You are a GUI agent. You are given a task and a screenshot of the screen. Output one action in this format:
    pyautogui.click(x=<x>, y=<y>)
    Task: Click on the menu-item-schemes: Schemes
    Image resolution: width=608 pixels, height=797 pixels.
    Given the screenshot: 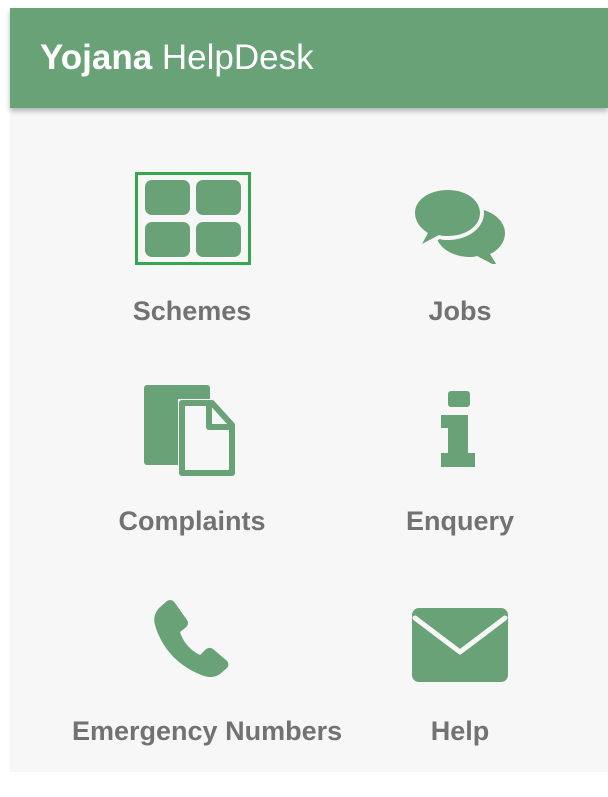 What is the action you would take?
    pyautogui.click(x=192, y=243)
    